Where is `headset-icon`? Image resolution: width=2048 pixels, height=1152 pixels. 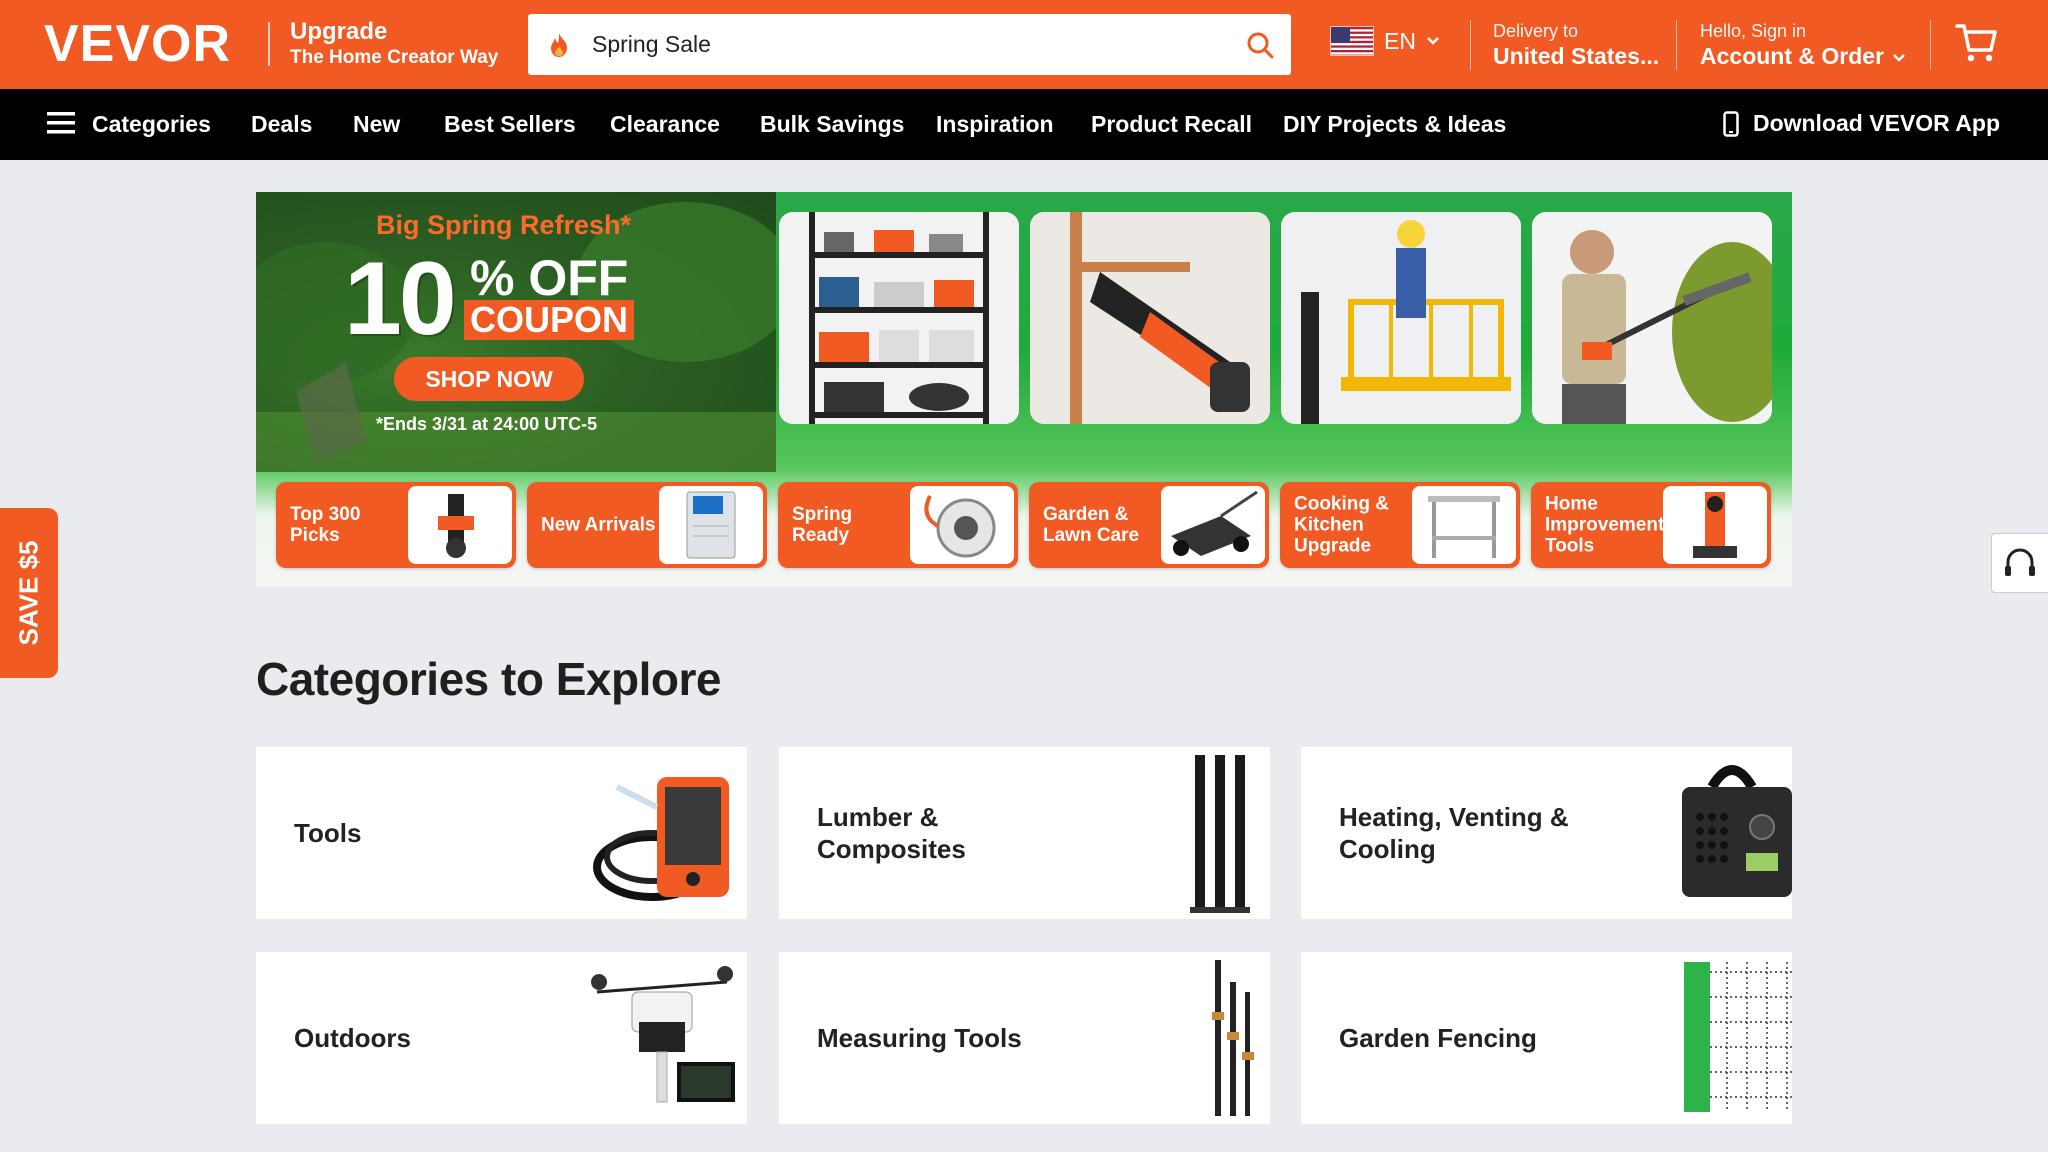
headset-icon is located at coordinates (2020, 562).